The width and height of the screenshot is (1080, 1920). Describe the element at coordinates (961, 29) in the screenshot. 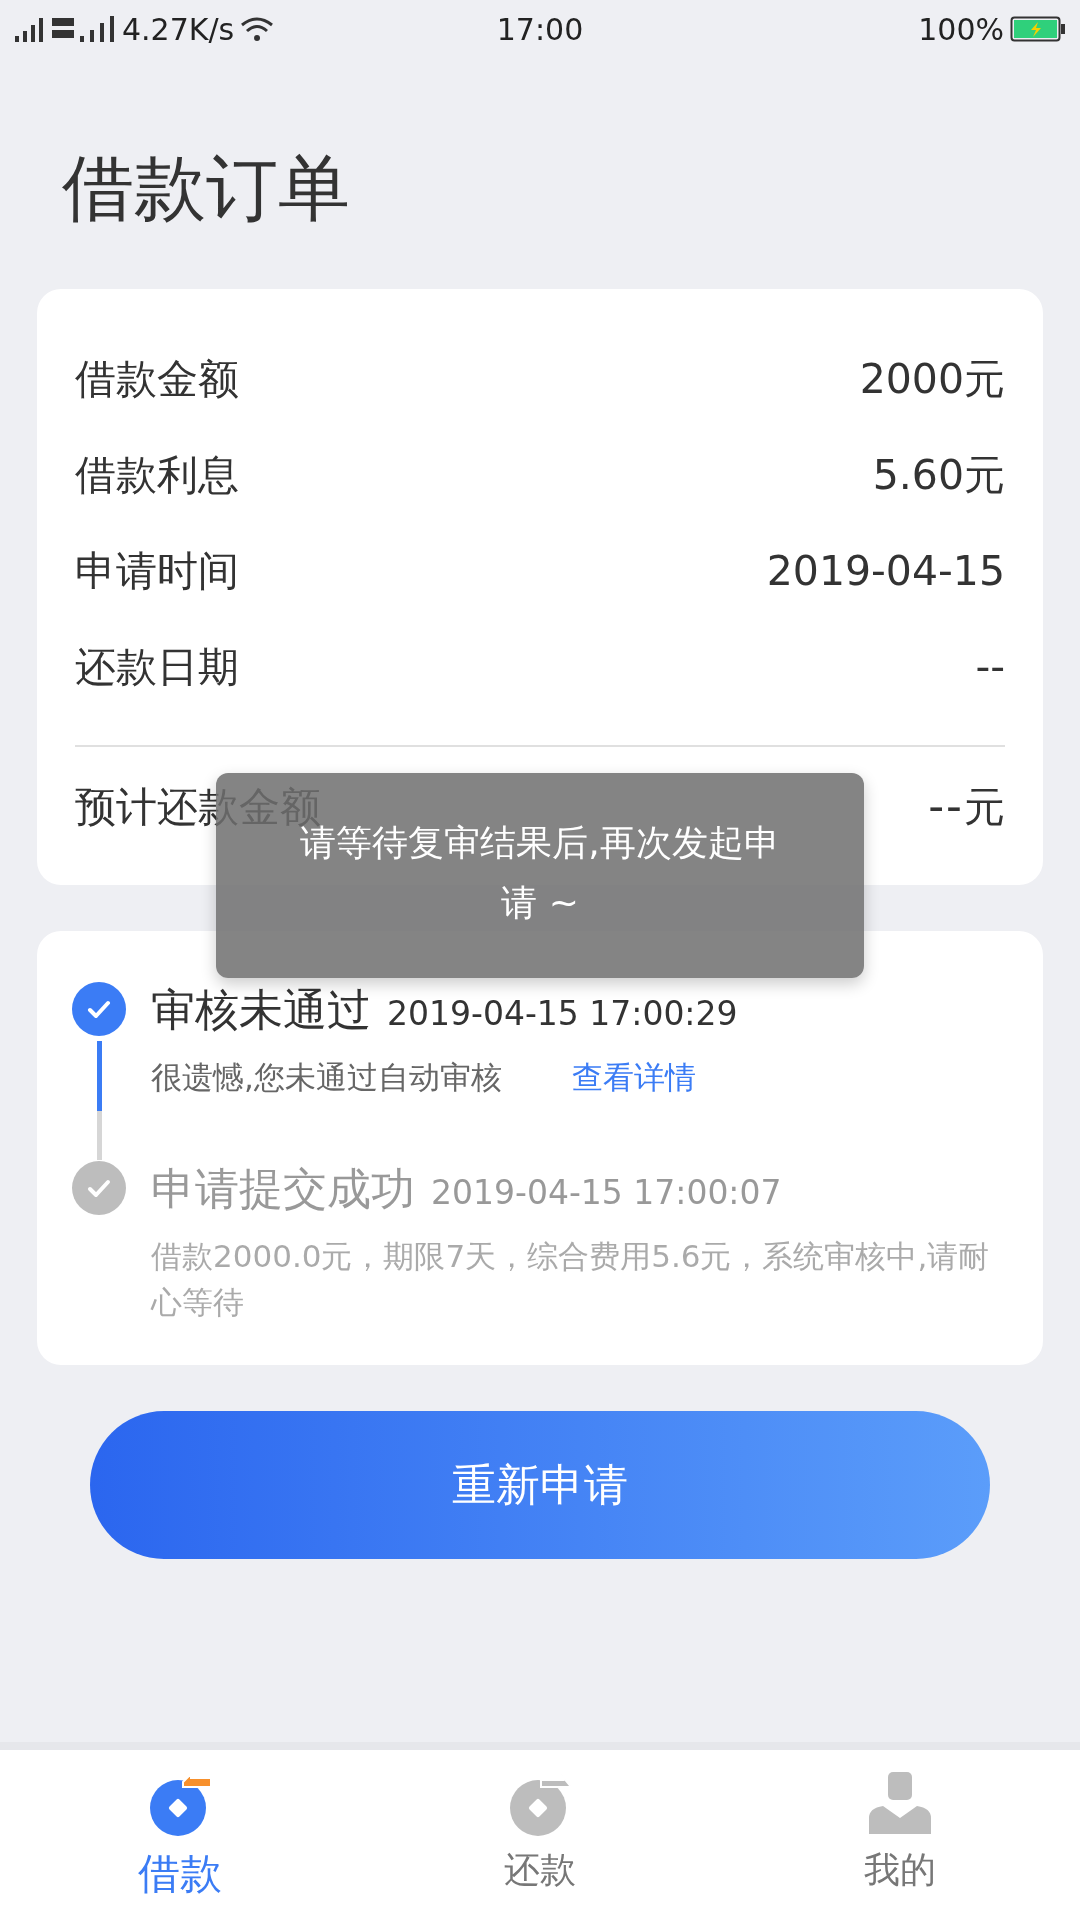

I see `battery-level: 100%` at that location.